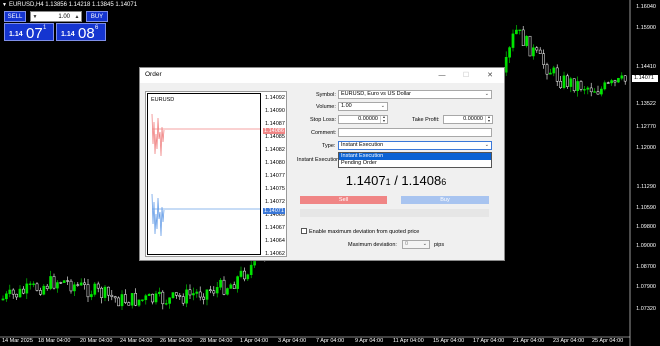 The height and width of the screenshot is (346, 660). Describe the element at coordinates (376, 94) in the screenshot. I see `symbol-value: EURUSD, Euro vs US Dollar` at that location.